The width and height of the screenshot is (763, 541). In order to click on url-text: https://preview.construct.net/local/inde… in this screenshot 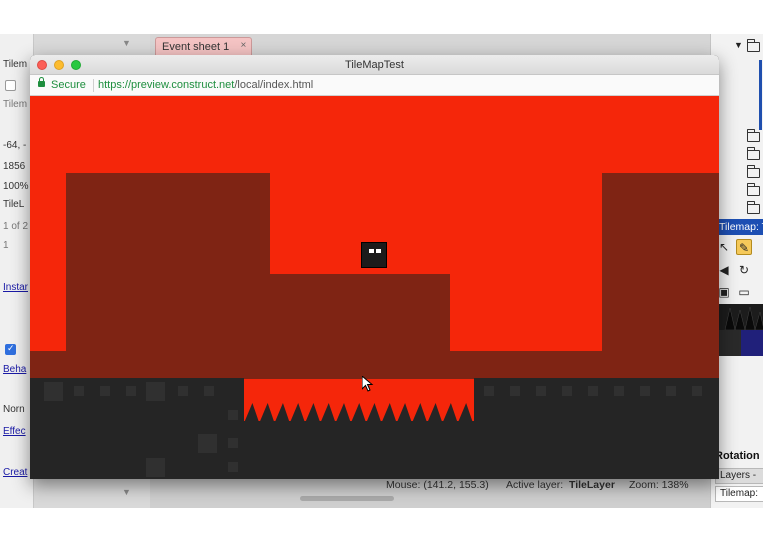, I will do `click(205, 85)`.